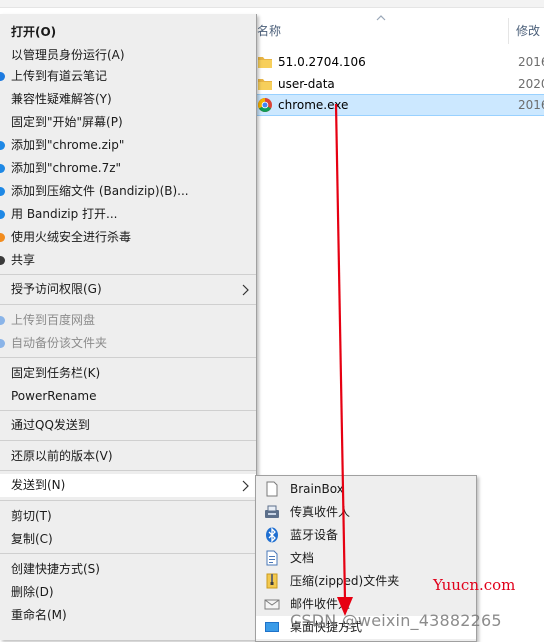  Describe the element at coordinates (313, 105) in the screenshot. I see `file-name: chrome.exe` at that location.